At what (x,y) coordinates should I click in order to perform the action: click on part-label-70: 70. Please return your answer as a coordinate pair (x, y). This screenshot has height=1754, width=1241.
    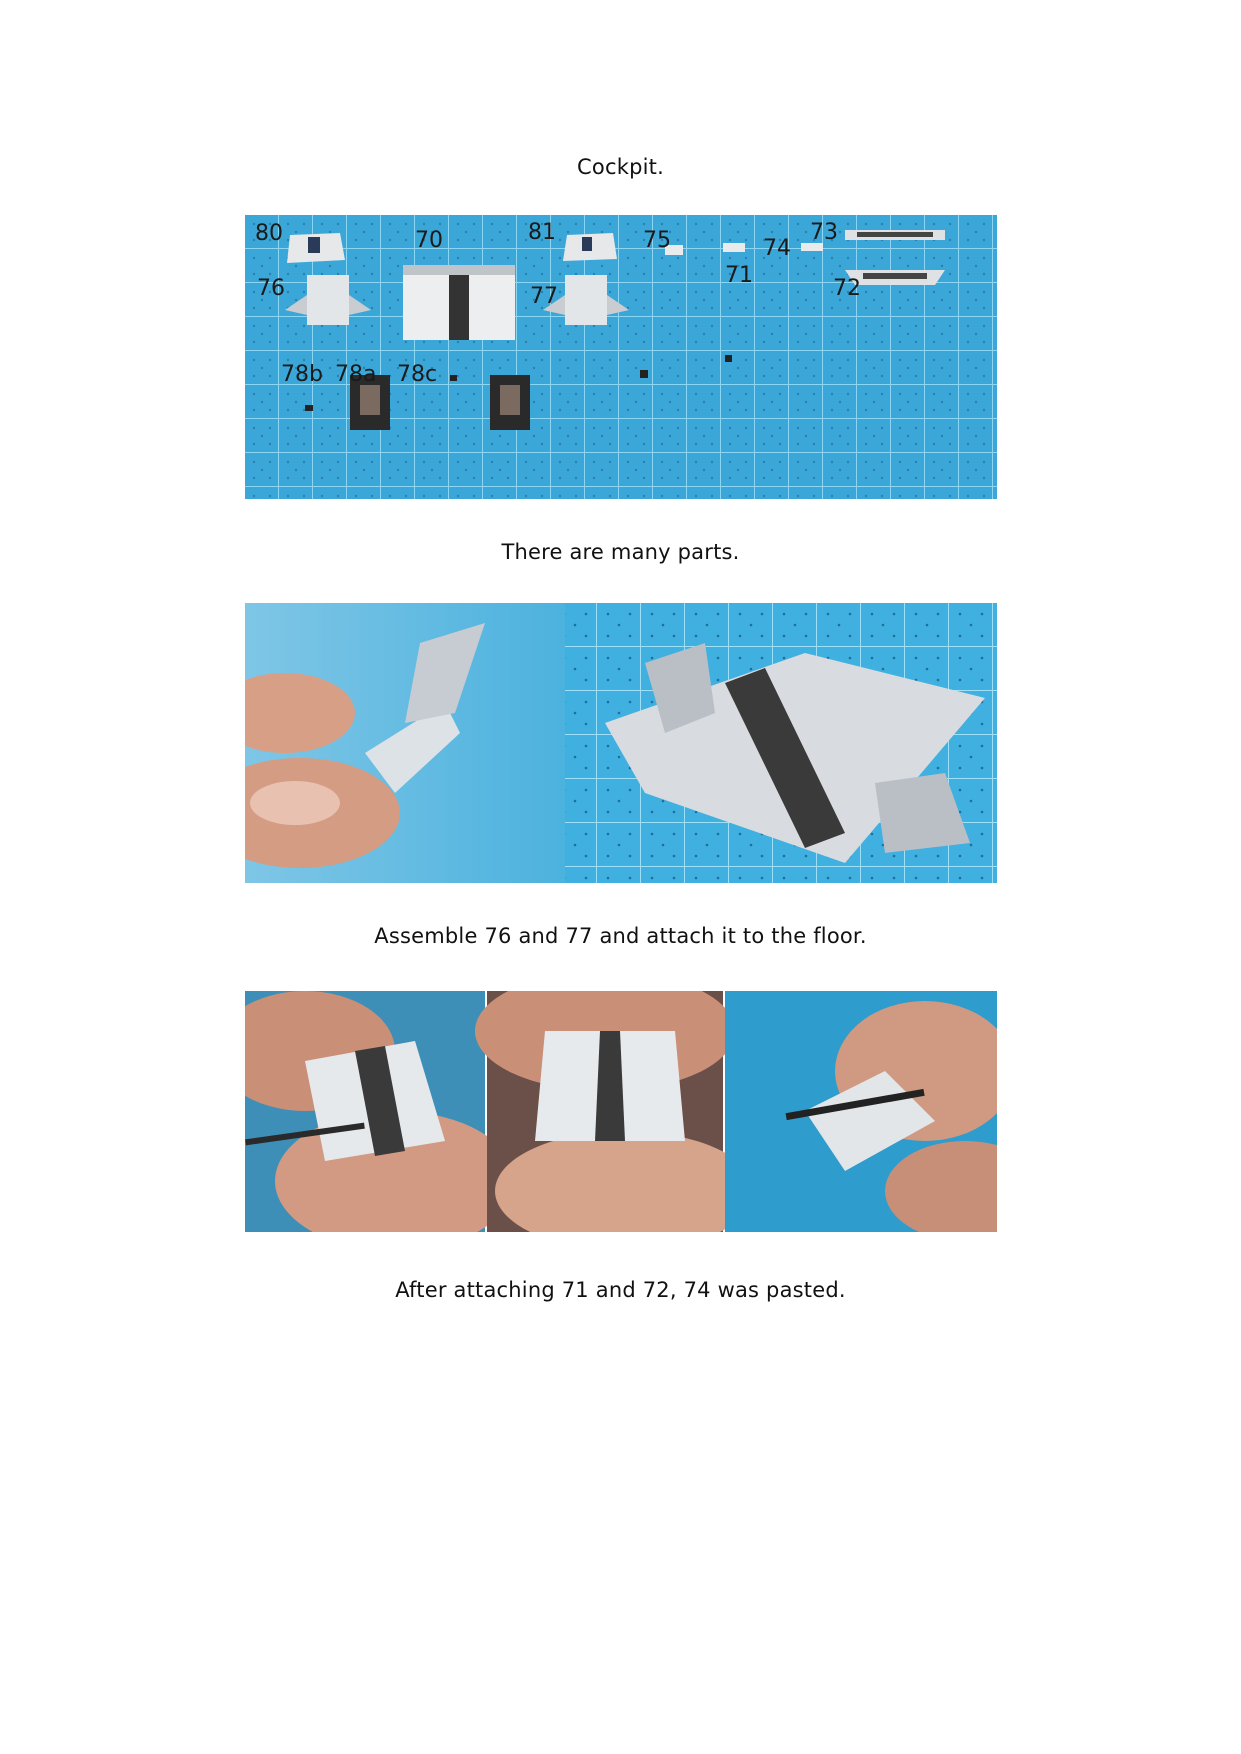
    Looking at the image, I should click on (429, 240).